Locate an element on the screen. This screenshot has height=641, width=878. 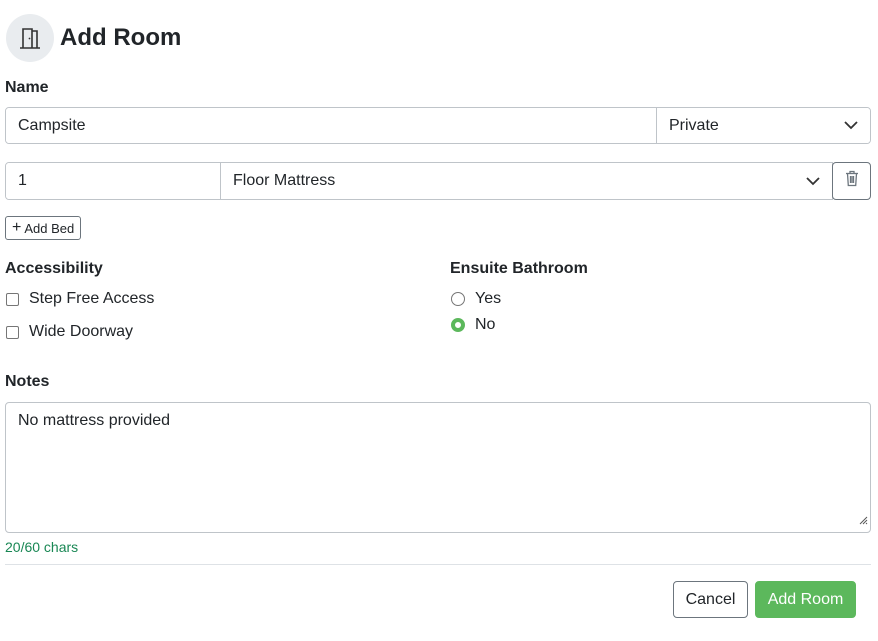
bed-type-select-value: Floor Mattress is located at coordinates (284, 180).